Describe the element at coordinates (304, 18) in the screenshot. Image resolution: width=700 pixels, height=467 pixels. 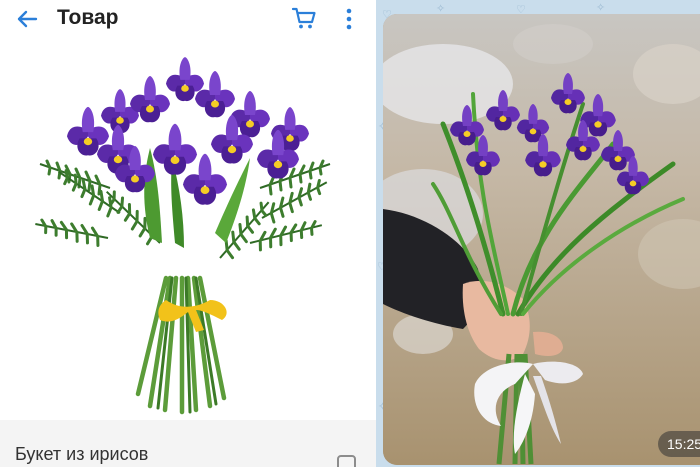
I see `cart-icon` at that location.